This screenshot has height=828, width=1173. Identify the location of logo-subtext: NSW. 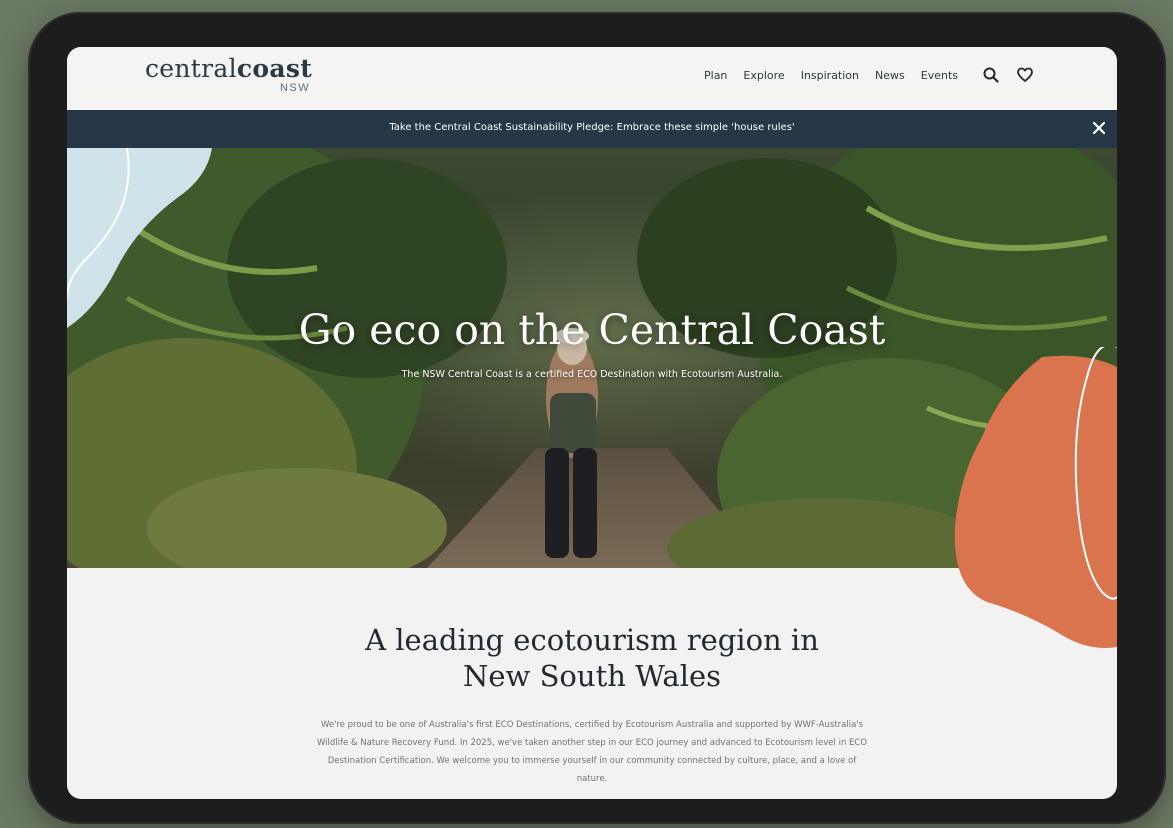
(295, 88).